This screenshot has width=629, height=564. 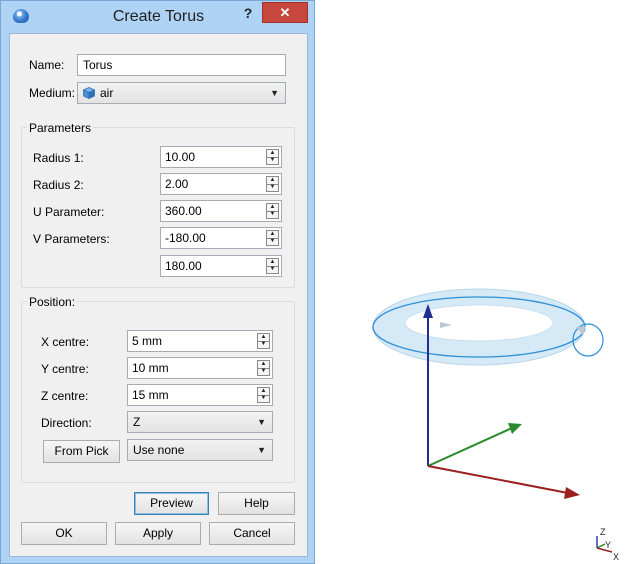 I want to click on y-centre-label: Y centre:, so click(x=65, y=369).